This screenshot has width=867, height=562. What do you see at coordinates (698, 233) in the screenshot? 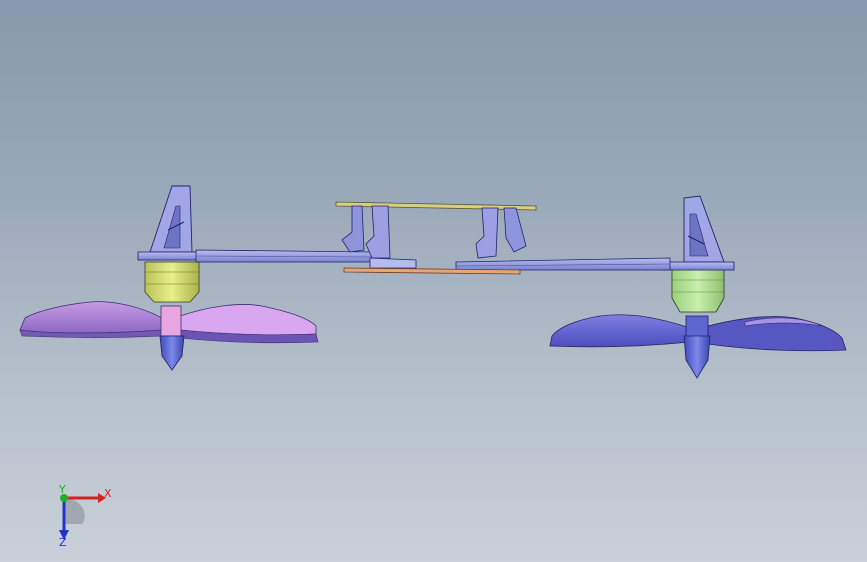
I see `right-motor-mount` at bounding box center [698, 233].